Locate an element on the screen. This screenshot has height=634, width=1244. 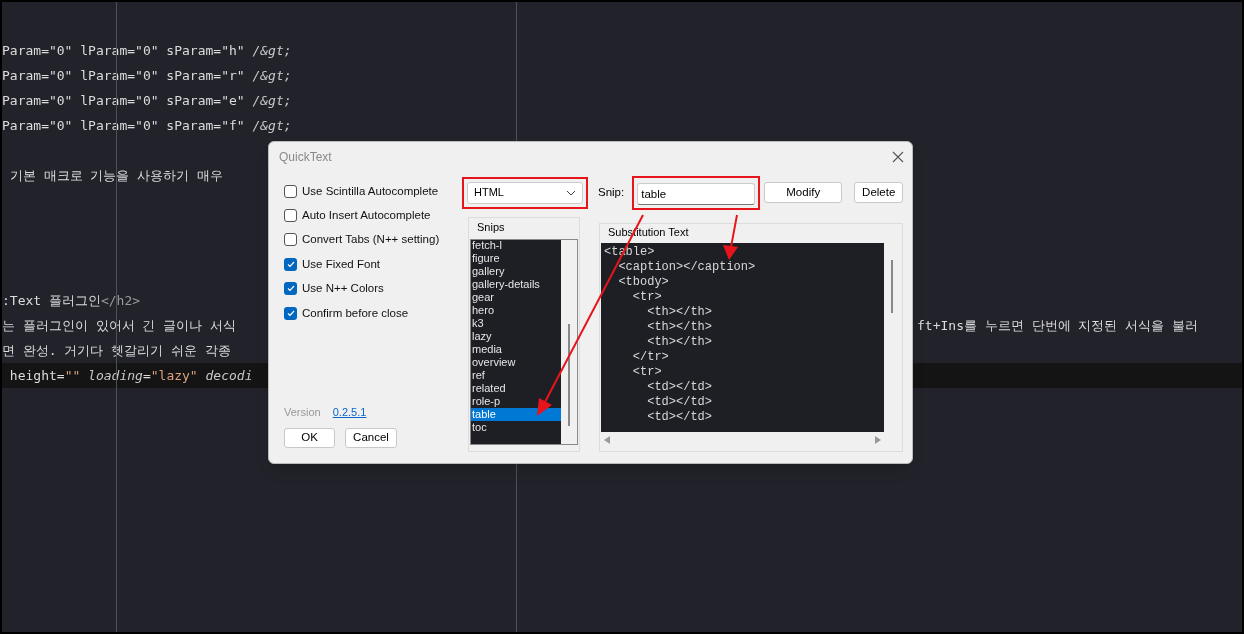
snip-item: toc is located at coordinates (516, 427).